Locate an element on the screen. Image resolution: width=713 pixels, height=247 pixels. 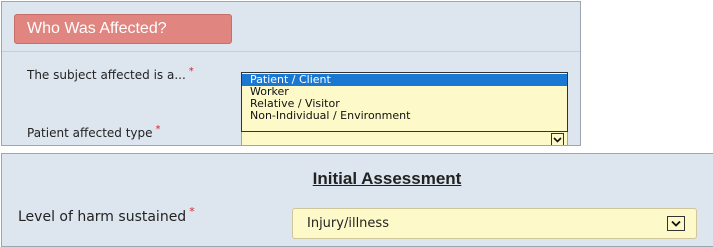
level-of-harm-label-text: Level of harm sustained is located at coordinates (102, 217).